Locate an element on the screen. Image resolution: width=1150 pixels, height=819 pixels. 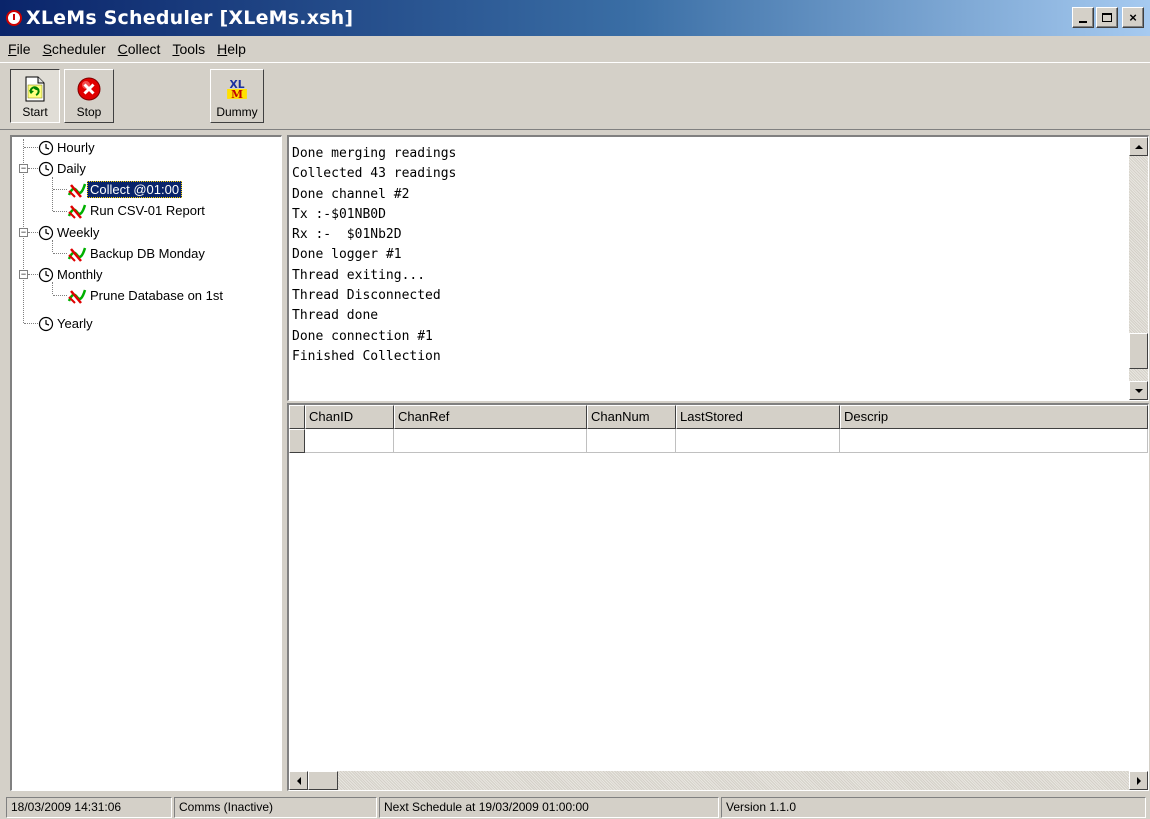
expand-toggle-weekly: − is located at coordinates (23, 232).